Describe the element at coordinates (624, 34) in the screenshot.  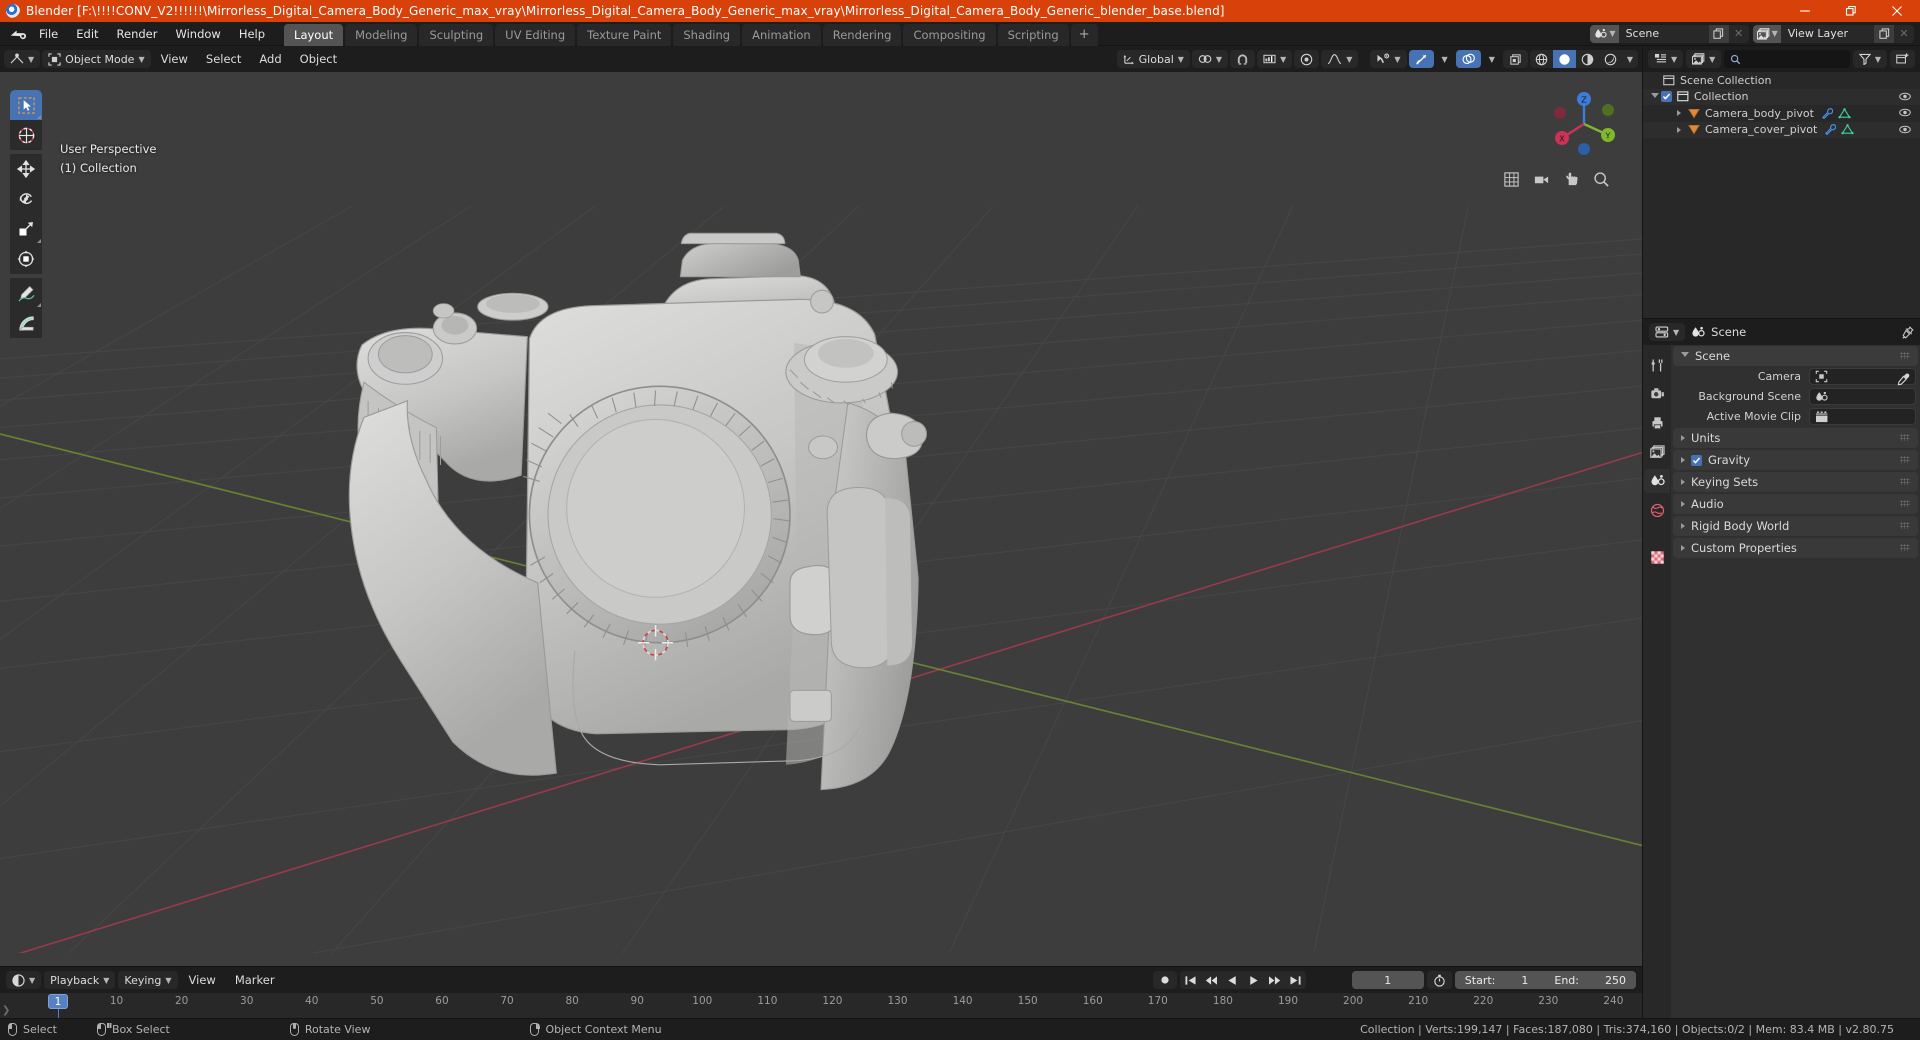
I see `tab-texture-paint: Texture Paint` at that location.